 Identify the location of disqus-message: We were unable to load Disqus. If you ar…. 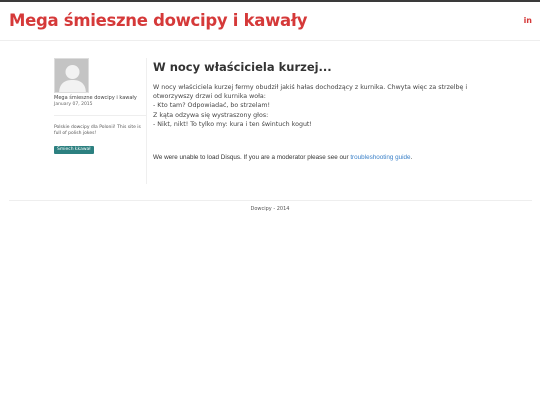
(252, 157).